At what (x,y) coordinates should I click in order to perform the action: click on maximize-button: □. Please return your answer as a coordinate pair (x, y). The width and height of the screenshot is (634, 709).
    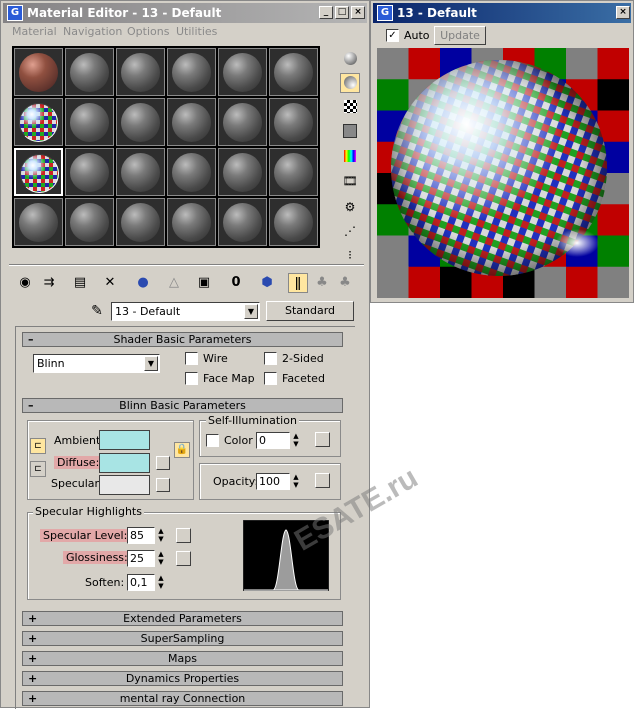
    Looking at the image, I should click on (342, 12).